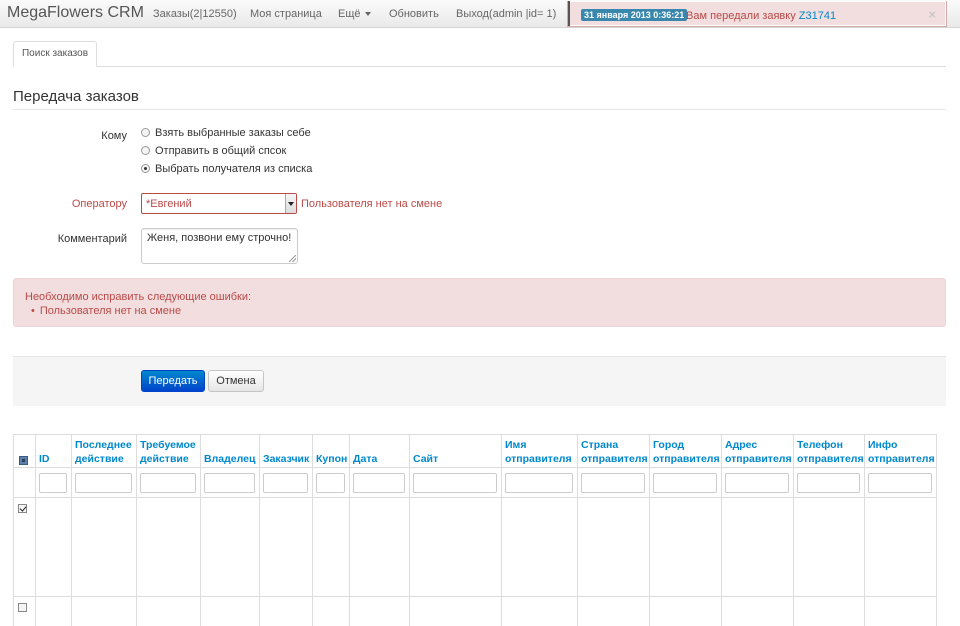  What do you see at coordinates (414, 14) in the screenshot?
I see `nav-refresh: Обновить` at bounding box center [414, 14].